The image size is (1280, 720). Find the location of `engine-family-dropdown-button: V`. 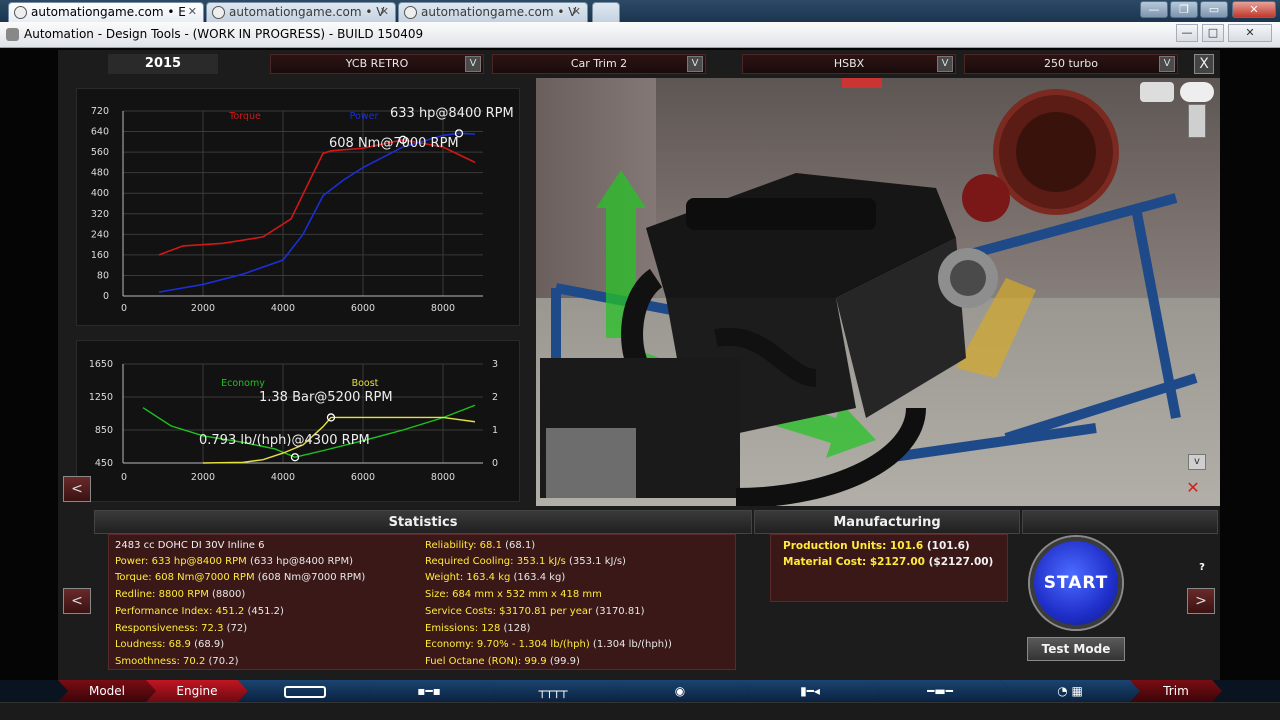

engine-family-dropdown-button: V is located at coordinates (945, 64).